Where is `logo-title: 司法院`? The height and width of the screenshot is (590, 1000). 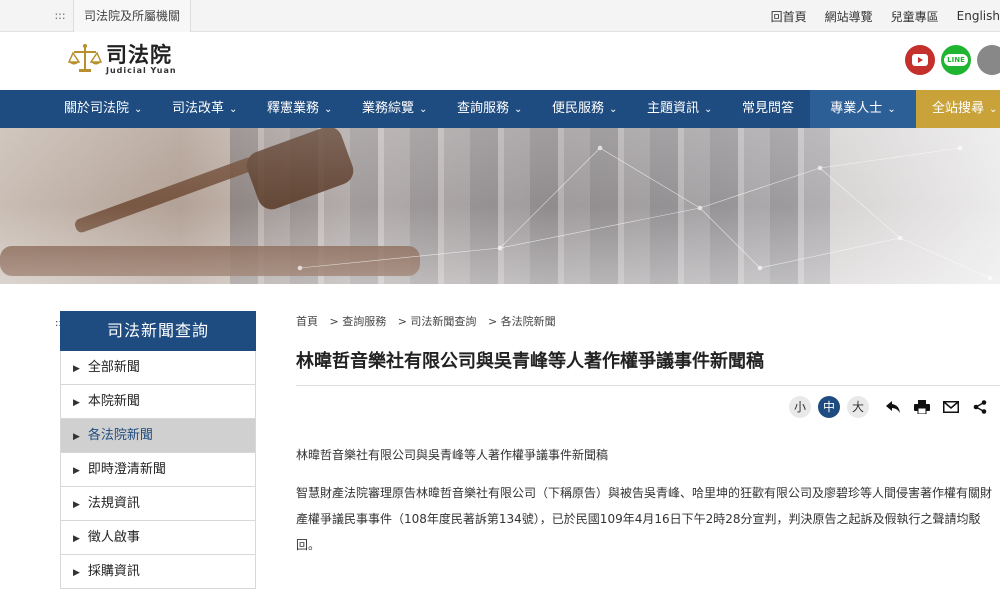
logo-title: 司法院 is located at coordinates (139, 54).